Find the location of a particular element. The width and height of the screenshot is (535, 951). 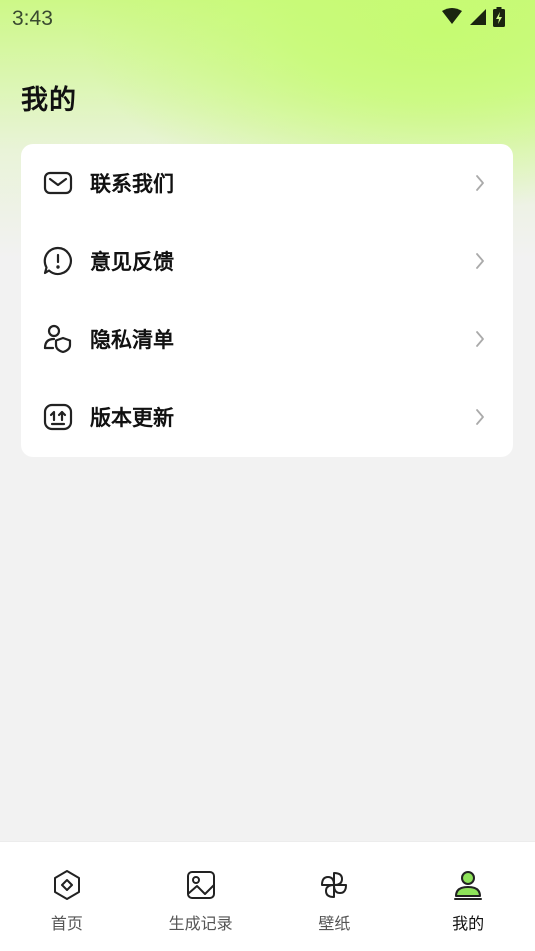

nav-label: 壁纸 is located at coordinates (334, 923).